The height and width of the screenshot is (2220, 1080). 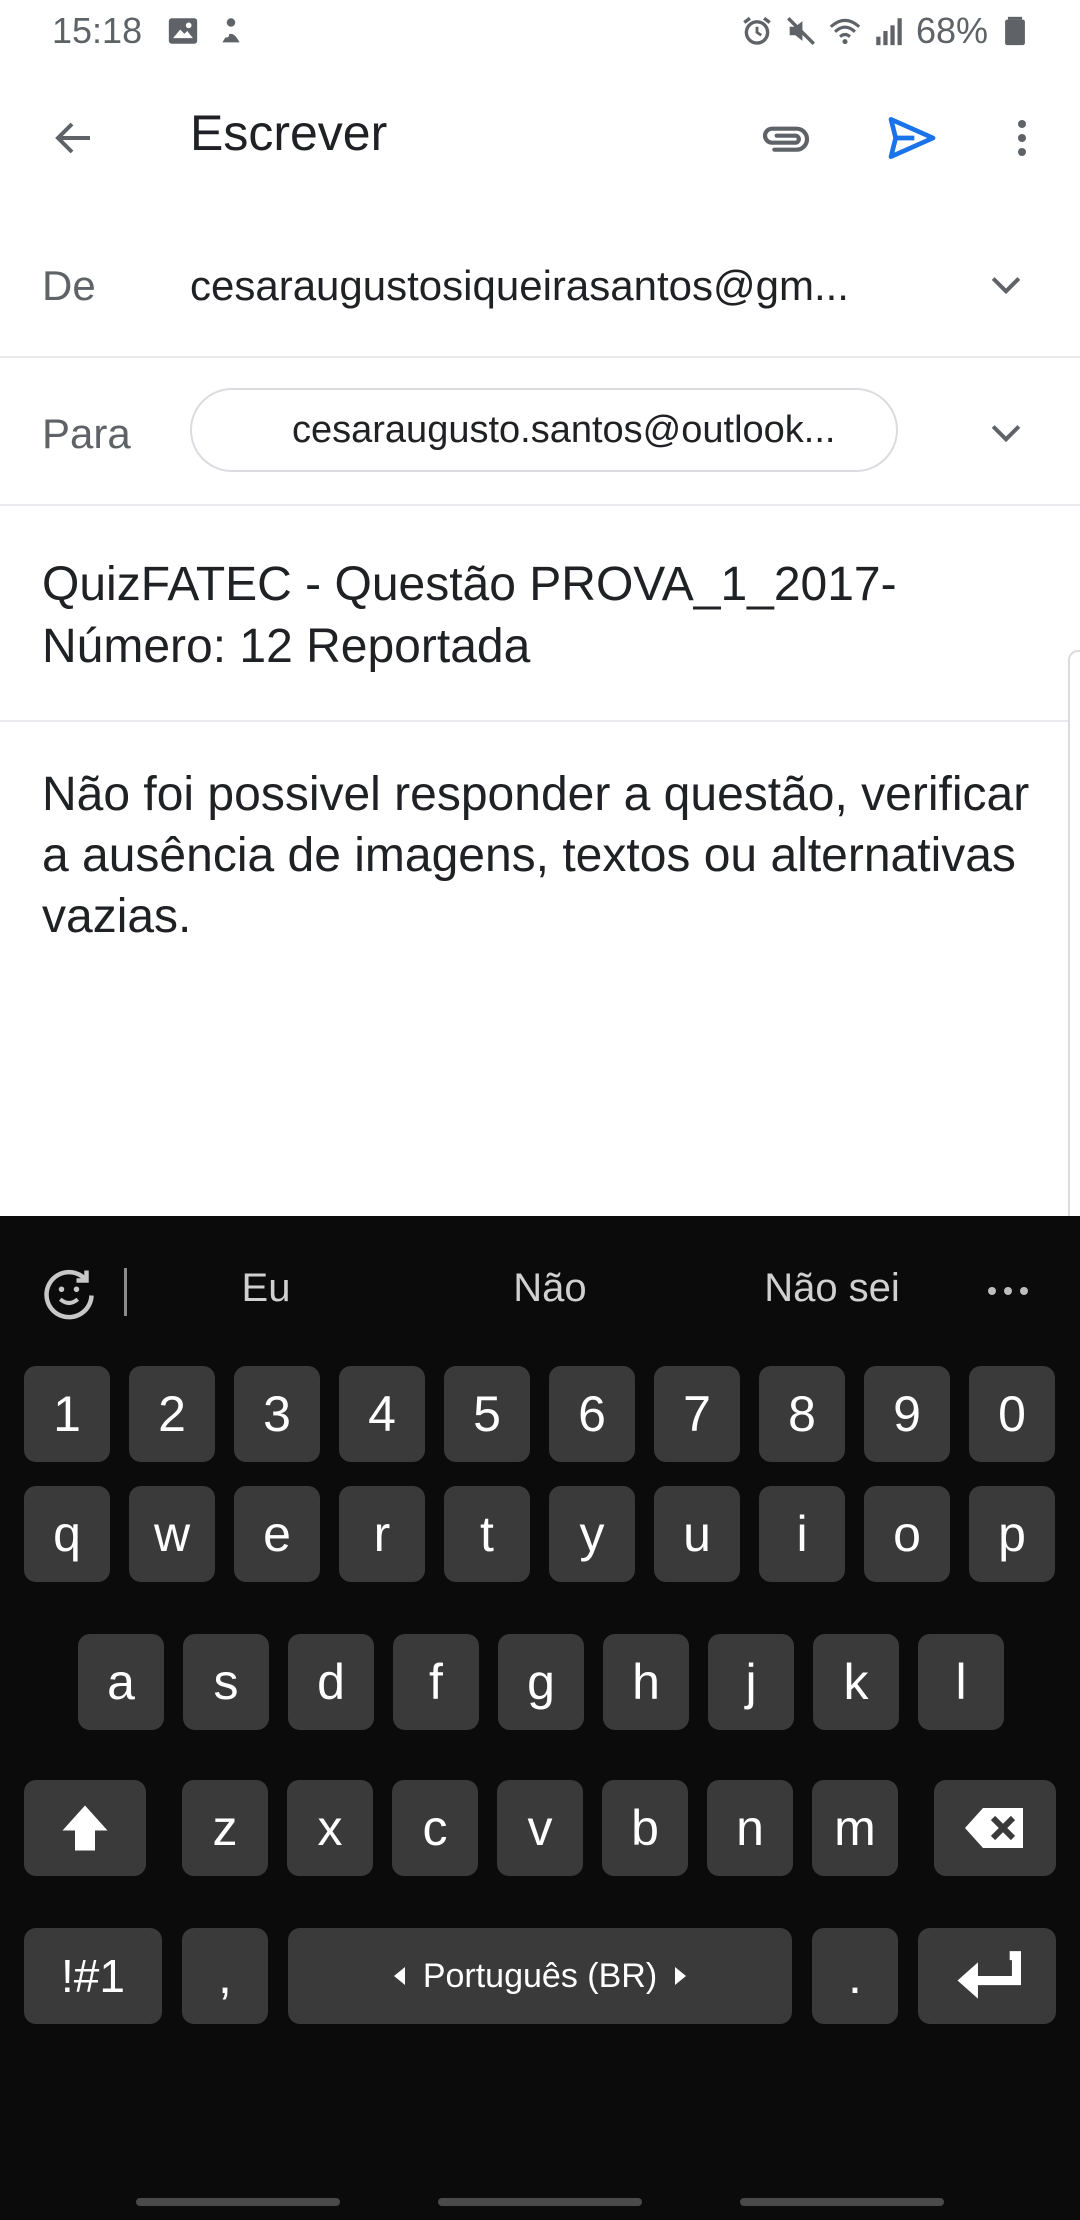 I want to click on suggestion-2: Não, so click(x=550, y=1288).